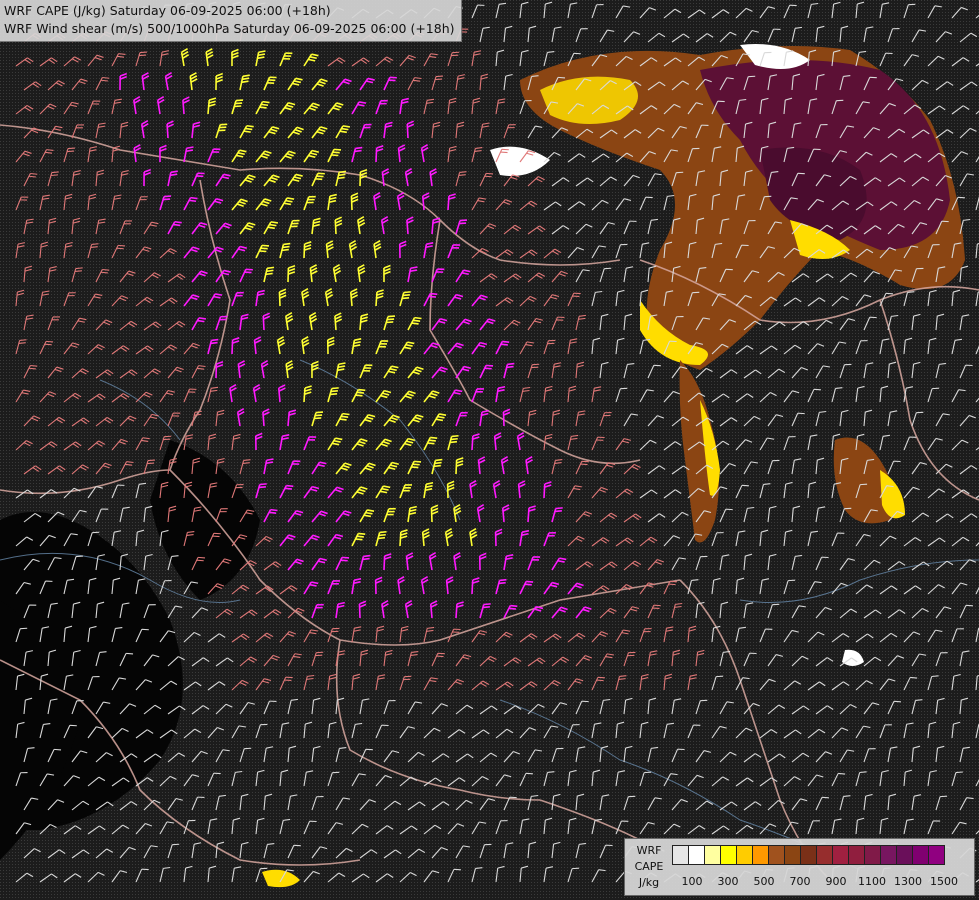 This screenshot has height=900, width=979. Describe the element at coordinates (649, 850) in the screenshot. I see `legend-label-model: WRF` at that location.